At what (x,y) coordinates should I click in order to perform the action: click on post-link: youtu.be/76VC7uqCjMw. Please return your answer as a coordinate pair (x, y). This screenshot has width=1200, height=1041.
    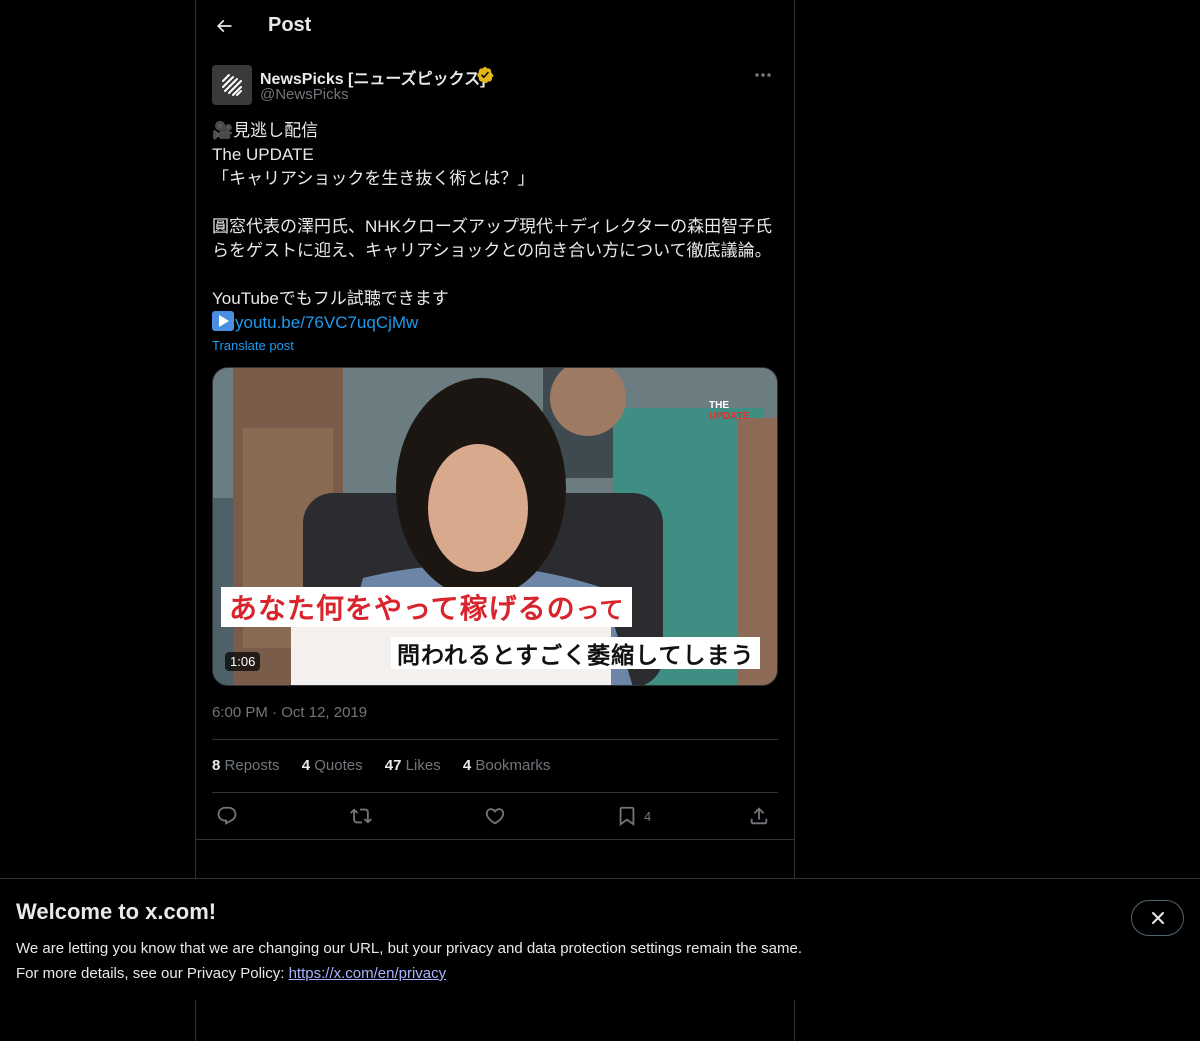
    Looking at the image, I should click on (326, 322).